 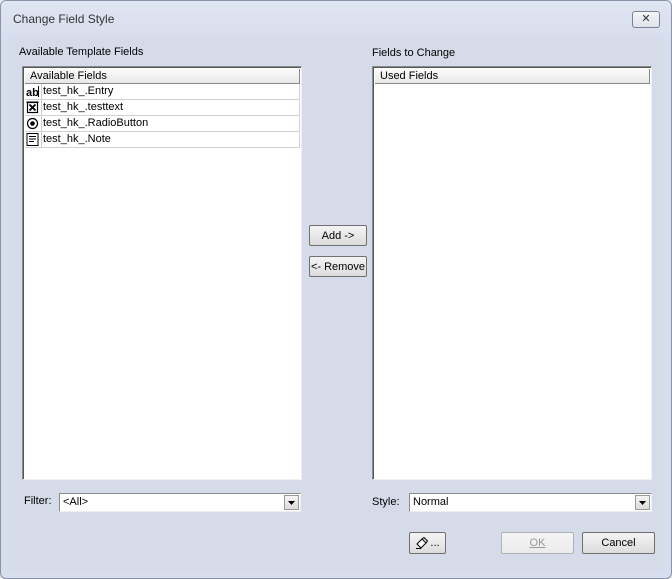 I want to click on filter-value: <All>, so click(x=76, y=502).